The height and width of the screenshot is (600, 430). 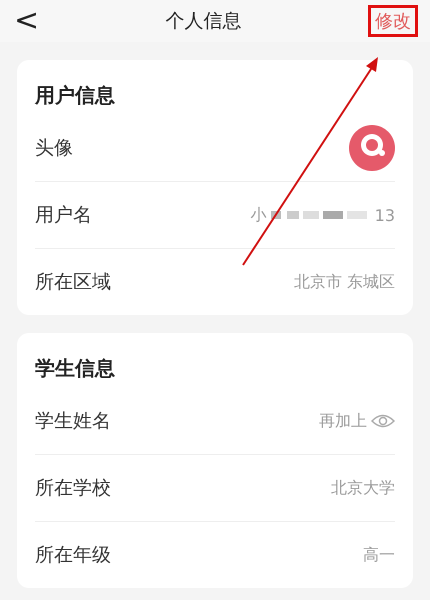 I want to click on row-label: 所在年级, so click(x=73, y=555).